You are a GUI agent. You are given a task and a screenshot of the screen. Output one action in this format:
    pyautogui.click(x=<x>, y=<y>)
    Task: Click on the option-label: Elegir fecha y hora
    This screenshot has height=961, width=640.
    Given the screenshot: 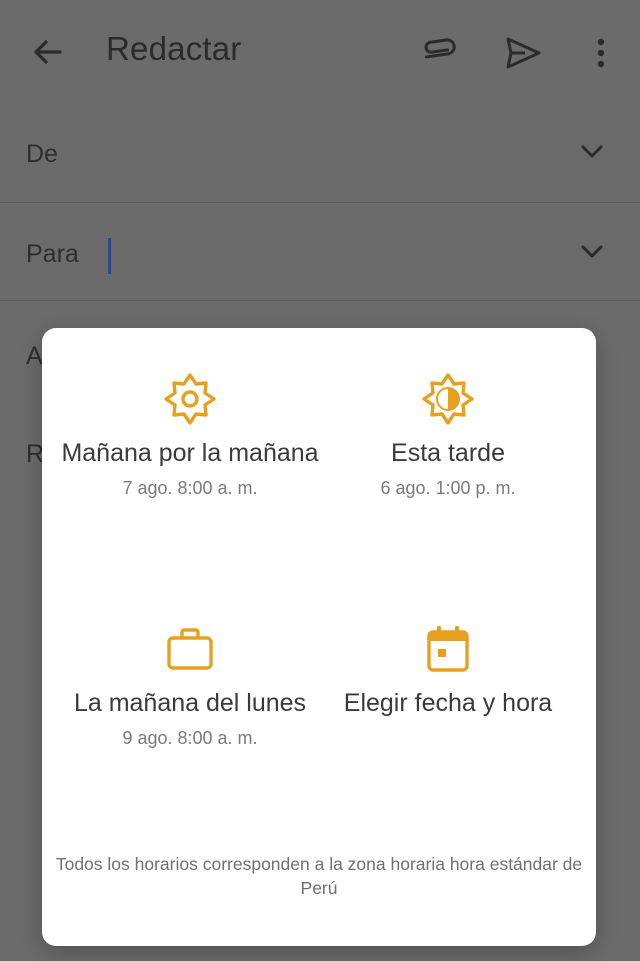 What is the action you would take?
    pyautogui.click(x=448, y=703)
    